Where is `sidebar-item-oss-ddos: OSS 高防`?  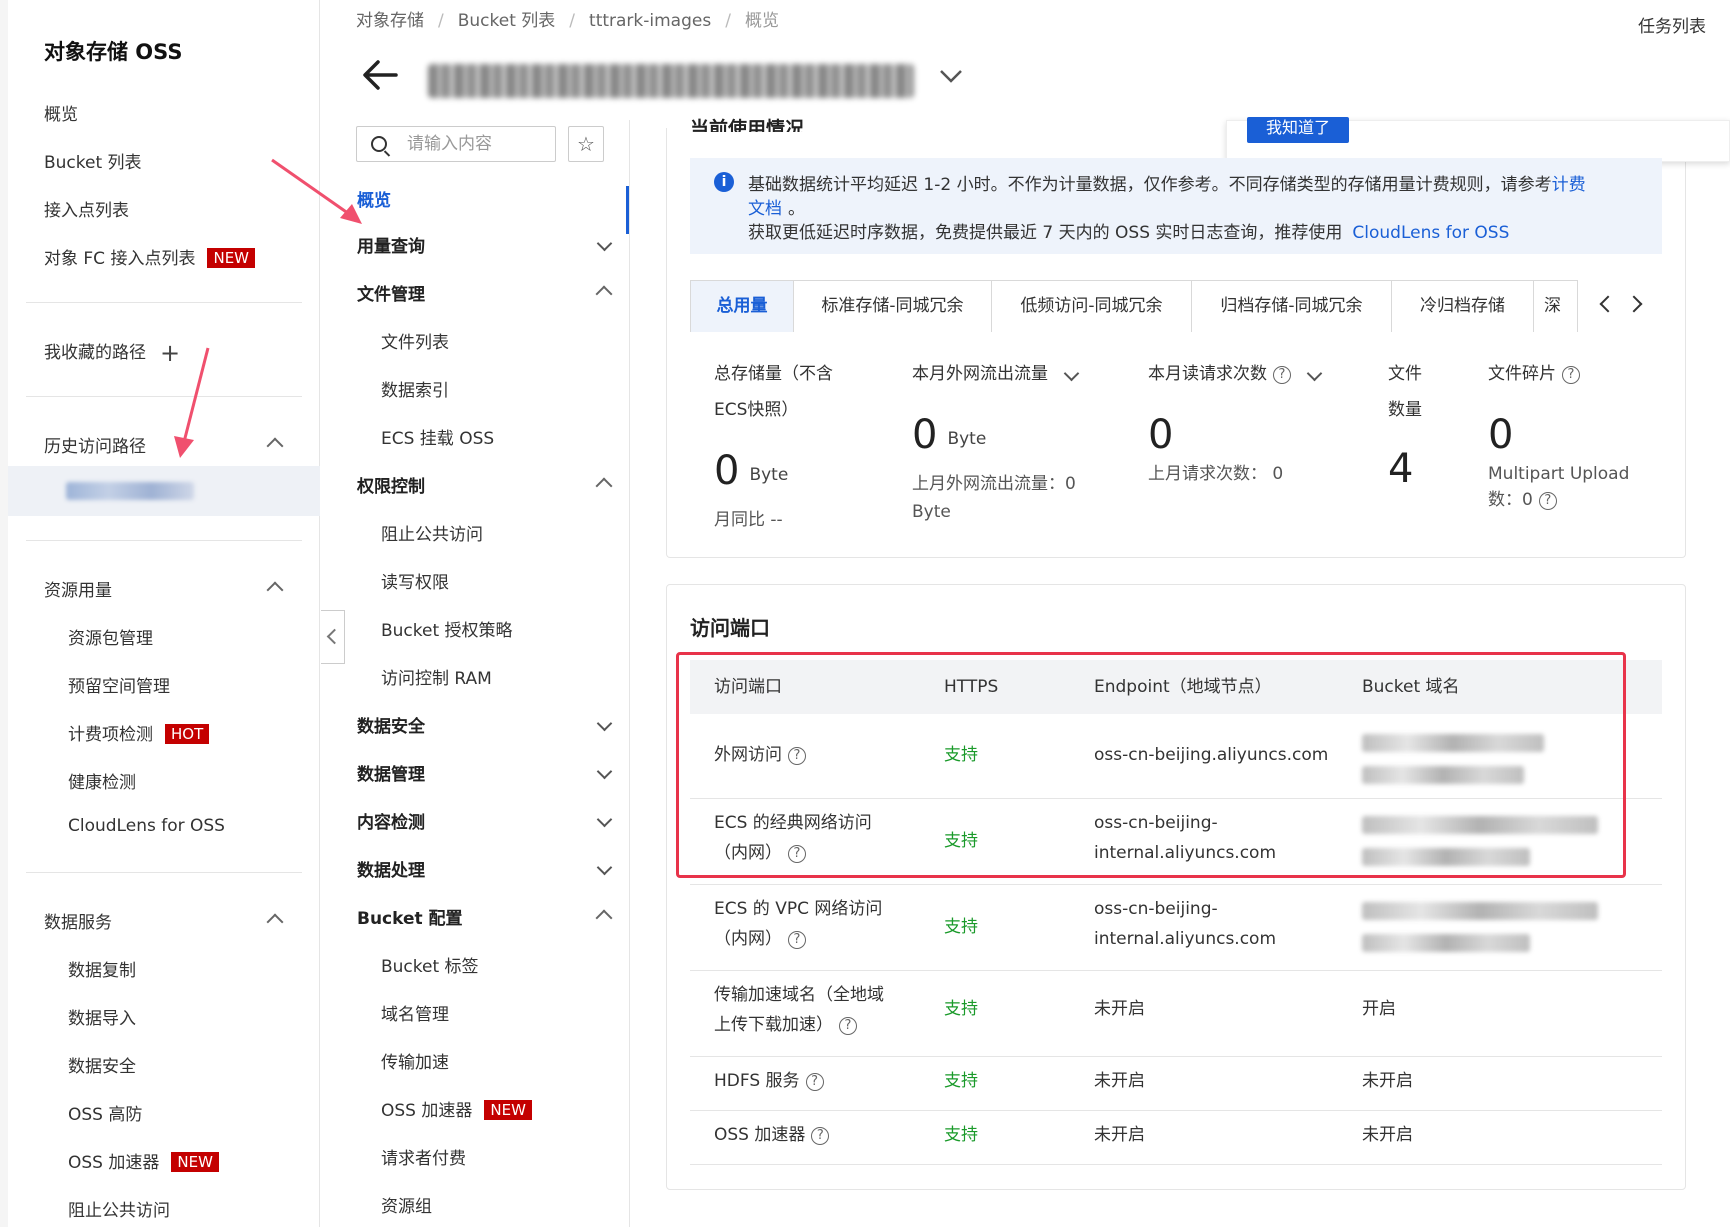
sidebar-item-oss-ddos: OSS 高防 is located at coordinates (105, 1112).